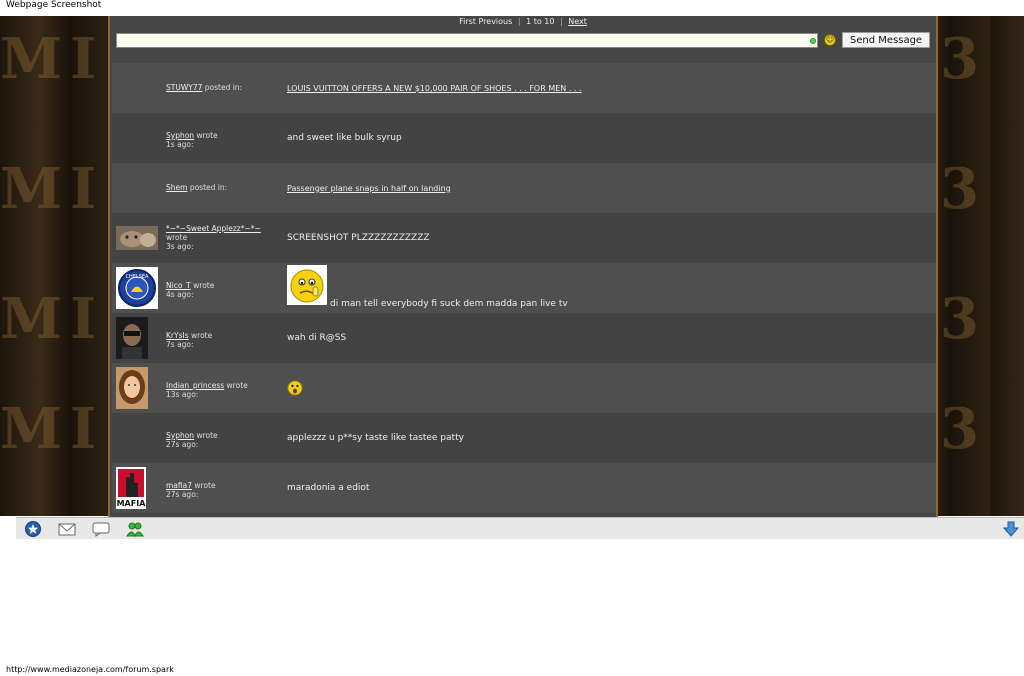 This screenshot has height=676, width=1024. Describe the element at coordinates (1011, 529) in the screenshot. I see `download-arrow-icon` at that location.